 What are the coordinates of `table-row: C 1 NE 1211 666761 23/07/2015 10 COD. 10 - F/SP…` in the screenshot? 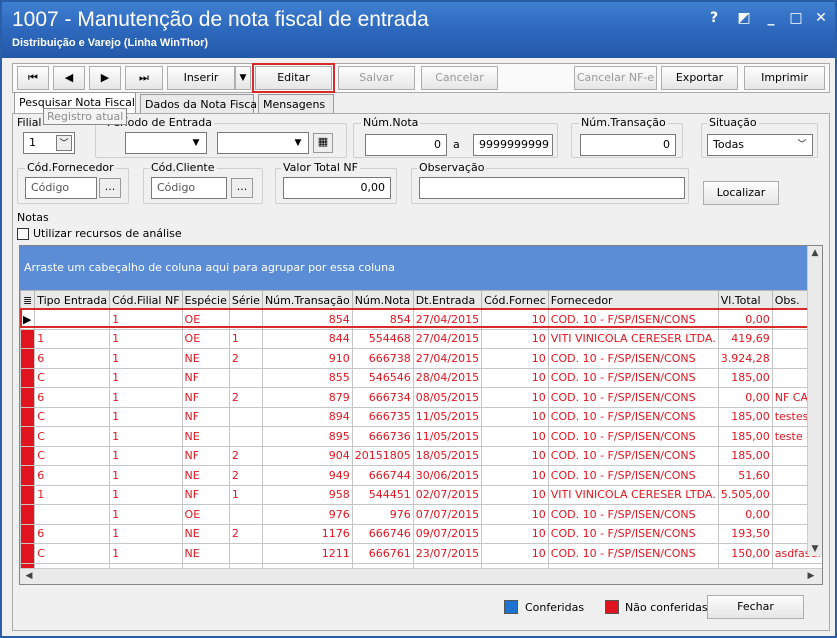 It's located at (421, 553).